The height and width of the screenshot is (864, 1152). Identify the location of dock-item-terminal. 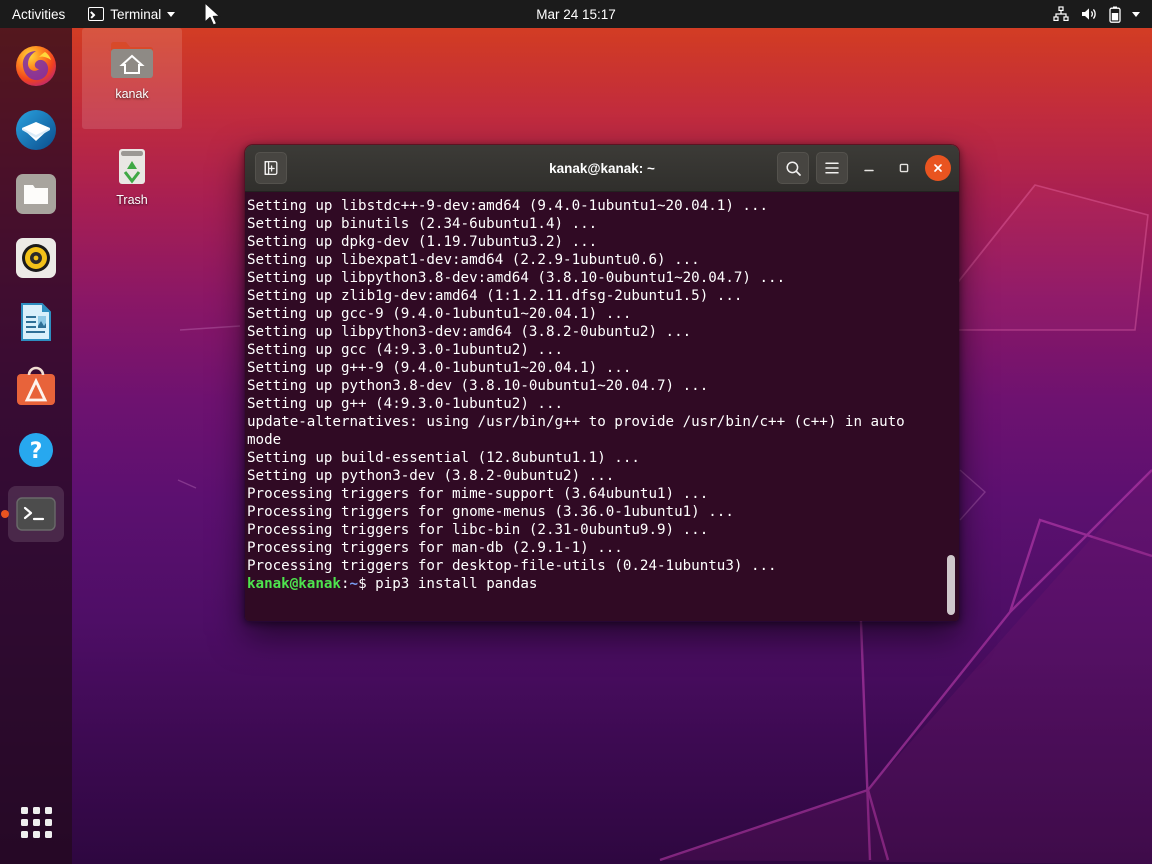
(36, 514).